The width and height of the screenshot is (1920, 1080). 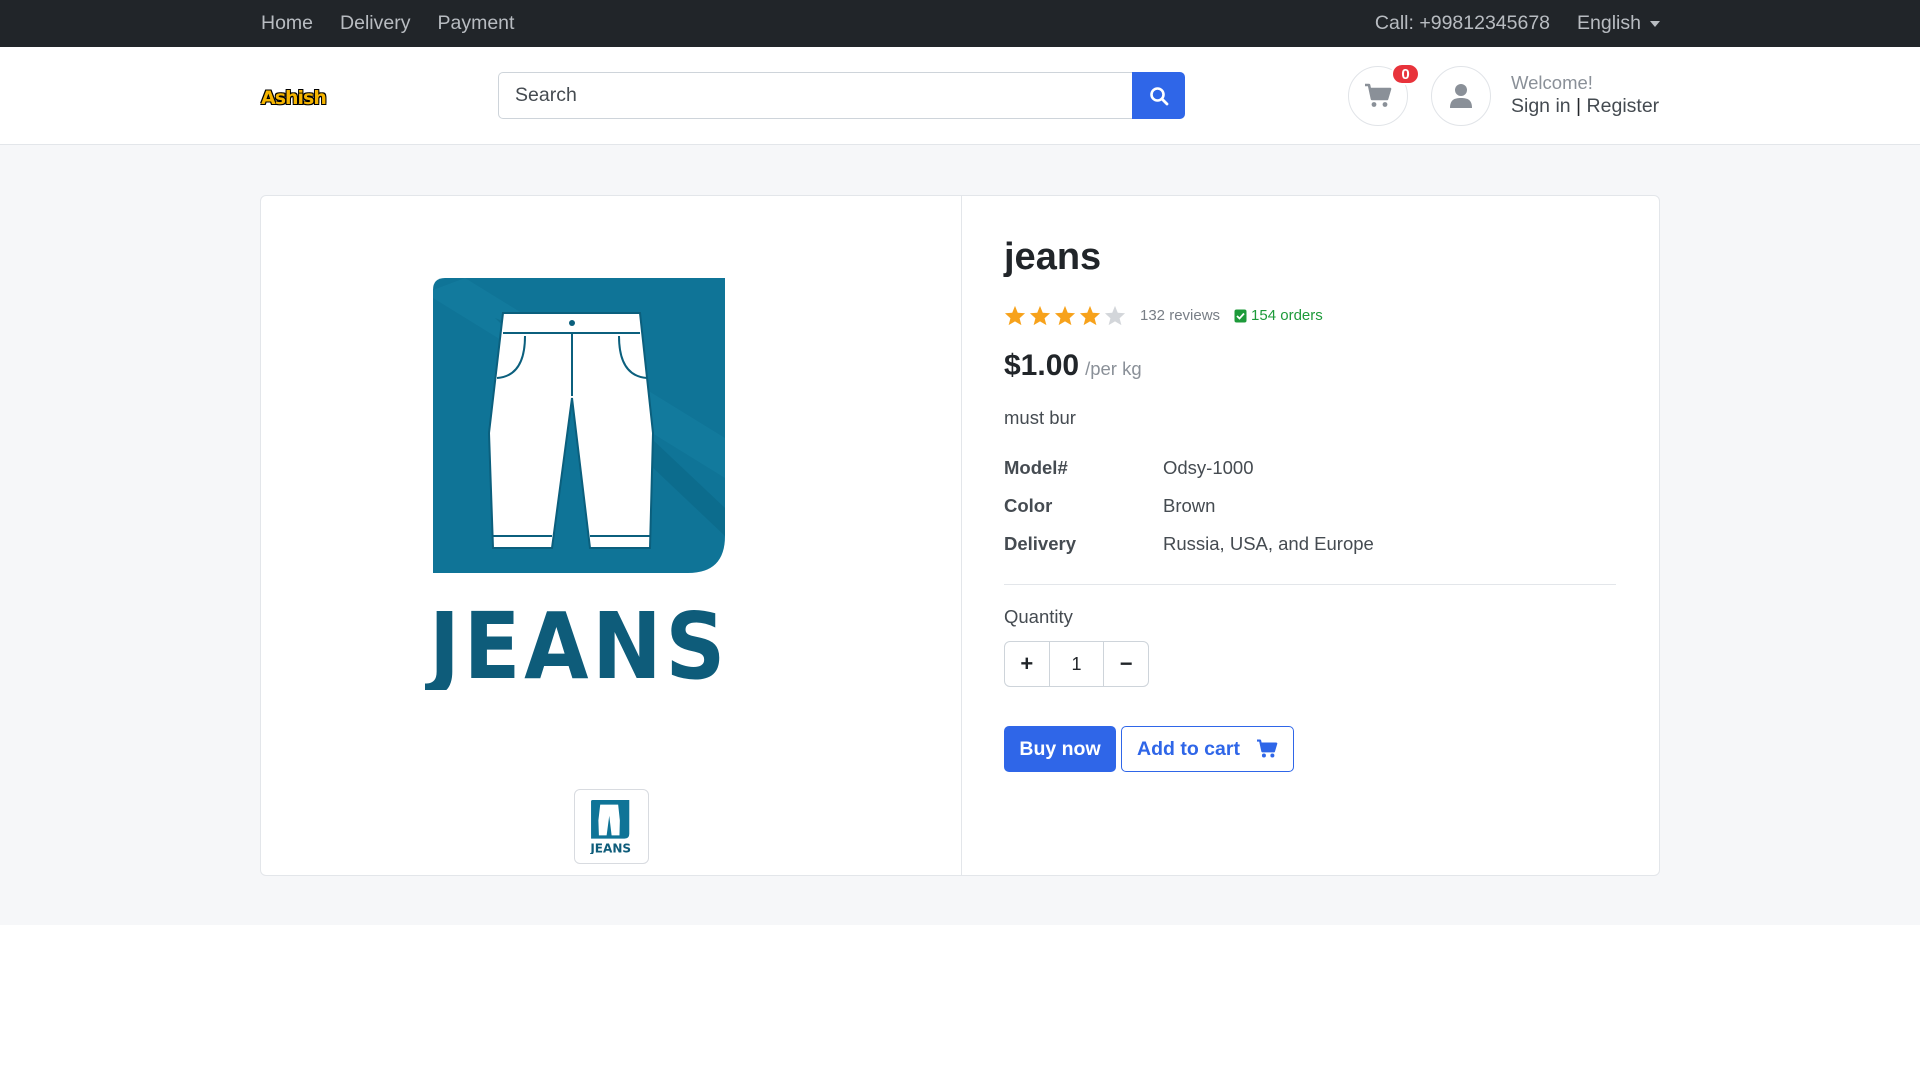 I want to click on review-count: 132 reviews, so click(x=1180, y=315).